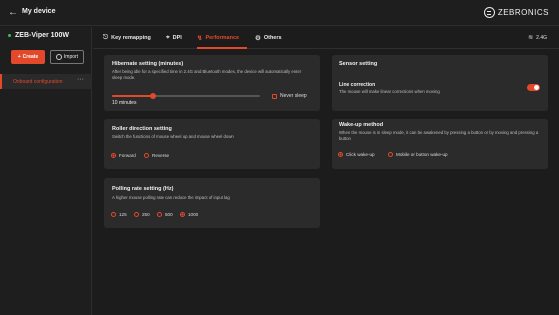 This screenshot has width=559, height=315. I want to click on radio-label: 500, so click(169, 214).